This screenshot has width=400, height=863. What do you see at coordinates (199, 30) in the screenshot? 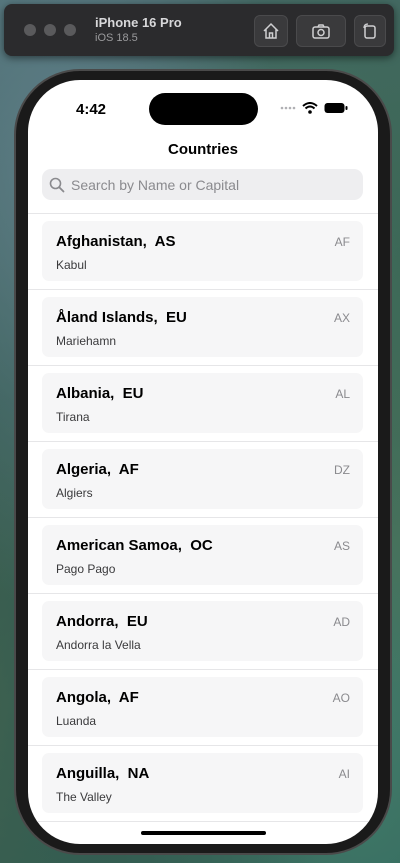
I see `simulator-toolbar: iPhone 16 Pro iOS 18.5` at bounding box center [199, 30].